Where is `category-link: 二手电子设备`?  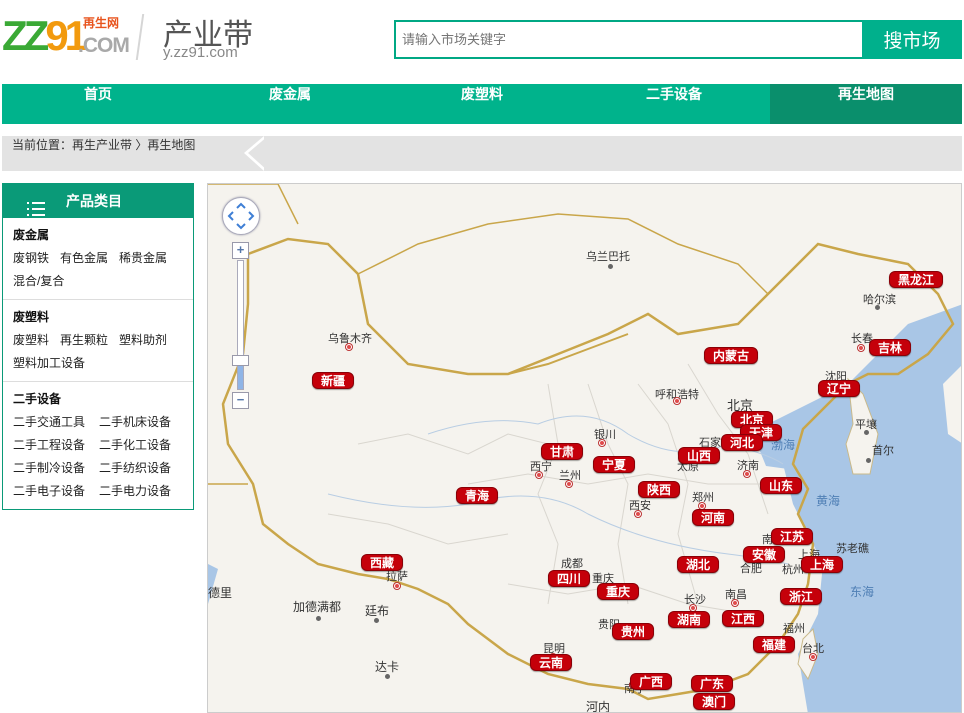 category-link: 二手电子设备 is located at coordinates (56, 491).